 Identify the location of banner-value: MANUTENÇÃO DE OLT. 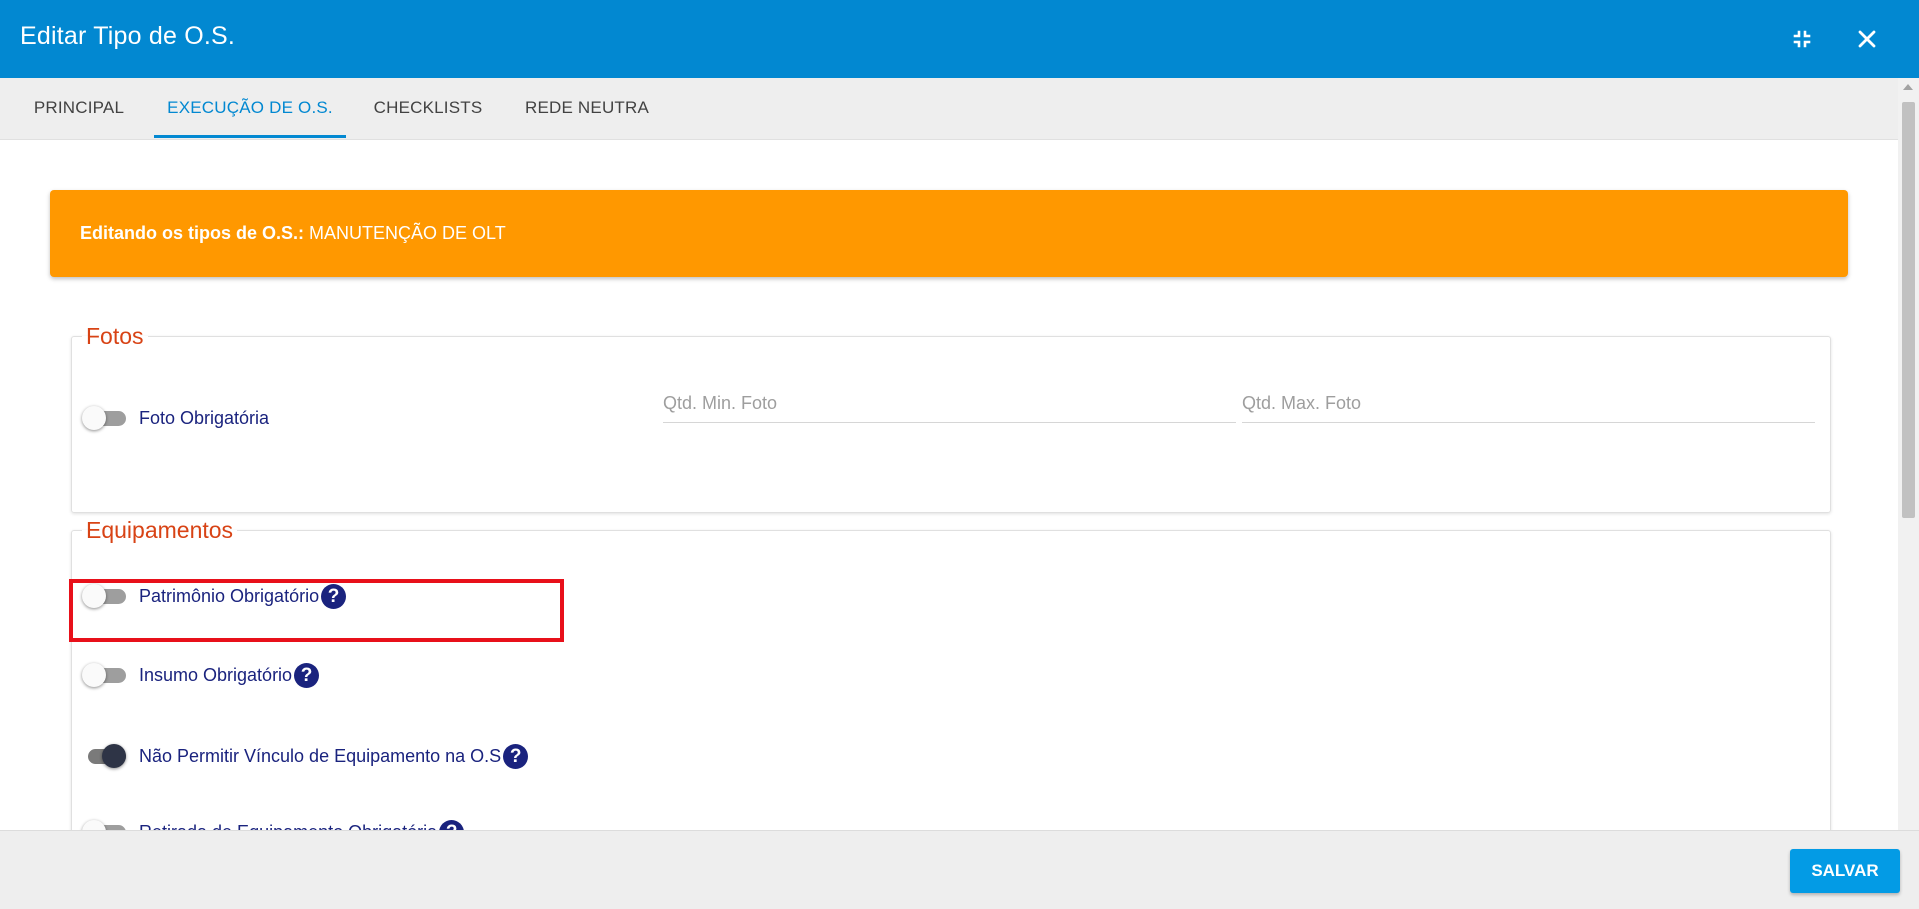
(407, 233).